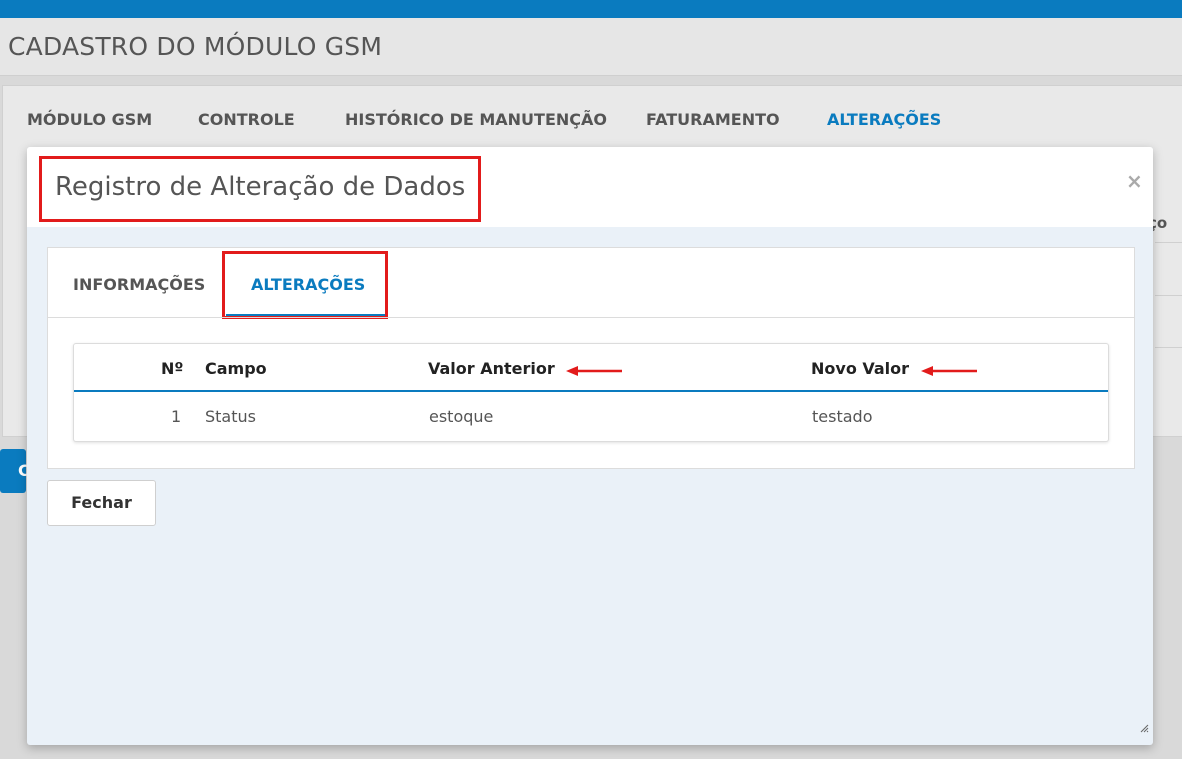 The width and height of the screenshot is (1182, 759). Describe the element at coordinates (476, 119) in the screenshot. I see `tab-historico-manutencao: HISTÓRICO DE MANUTENÇÃO` at that location.